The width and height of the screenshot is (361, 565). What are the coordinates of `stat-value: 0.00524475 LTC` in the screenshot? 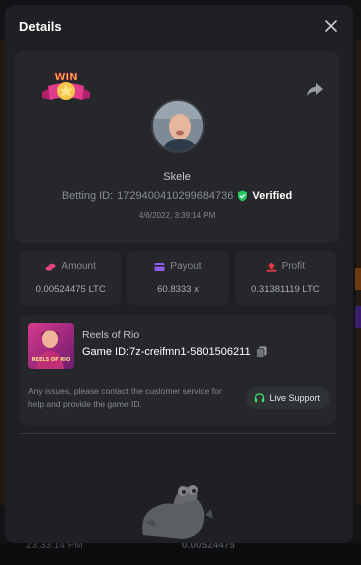 It's located at (70, 289).